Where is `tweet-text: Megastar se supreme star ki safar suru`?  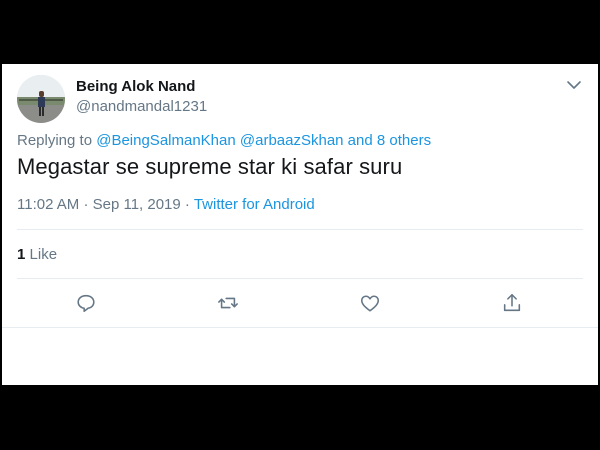
tweet-text: Megastar se supreme star ki safar suru is located at coordinates (210, 166).